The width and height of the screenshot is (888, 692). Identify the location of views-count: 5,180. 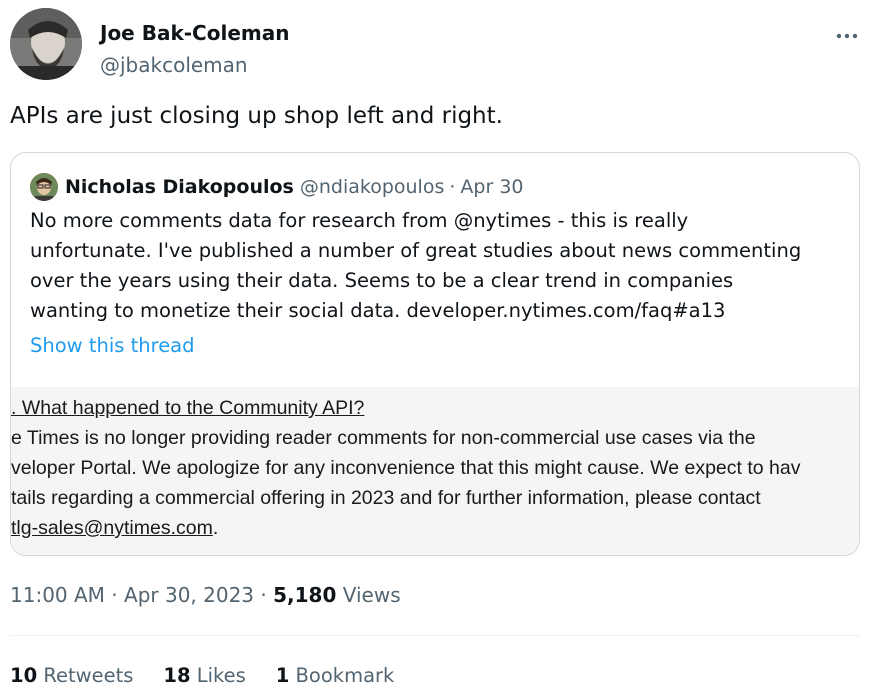
(305, 595).